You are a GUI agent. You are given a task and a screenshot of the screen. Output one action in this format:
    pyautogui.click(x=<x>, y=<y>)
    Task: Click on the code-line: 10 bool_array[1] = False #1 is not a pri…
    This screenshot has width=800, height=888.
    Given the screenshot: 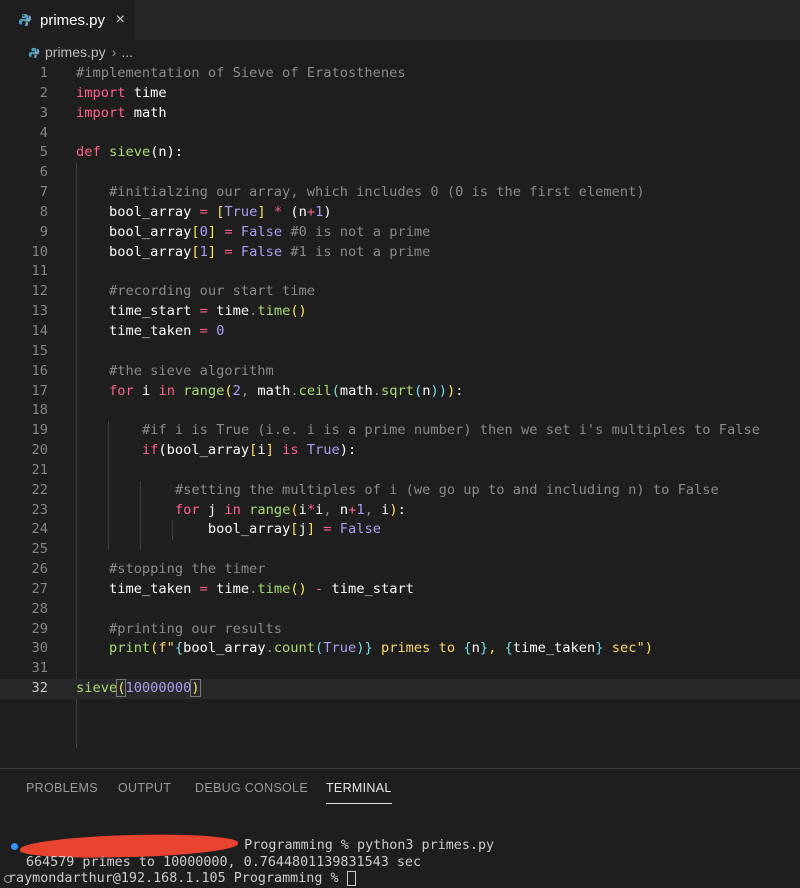 What is the action you would take?
    pyautogui.click(x=231, y=251)
    